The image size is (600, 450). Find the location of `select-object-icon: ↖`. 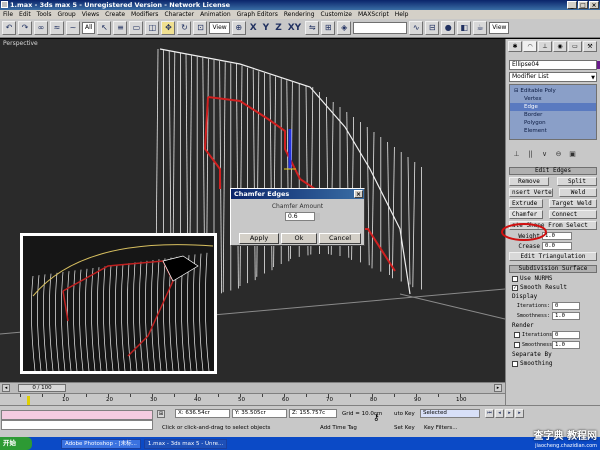

select-object-icon: ↖ is located at coordinates (104, 28).